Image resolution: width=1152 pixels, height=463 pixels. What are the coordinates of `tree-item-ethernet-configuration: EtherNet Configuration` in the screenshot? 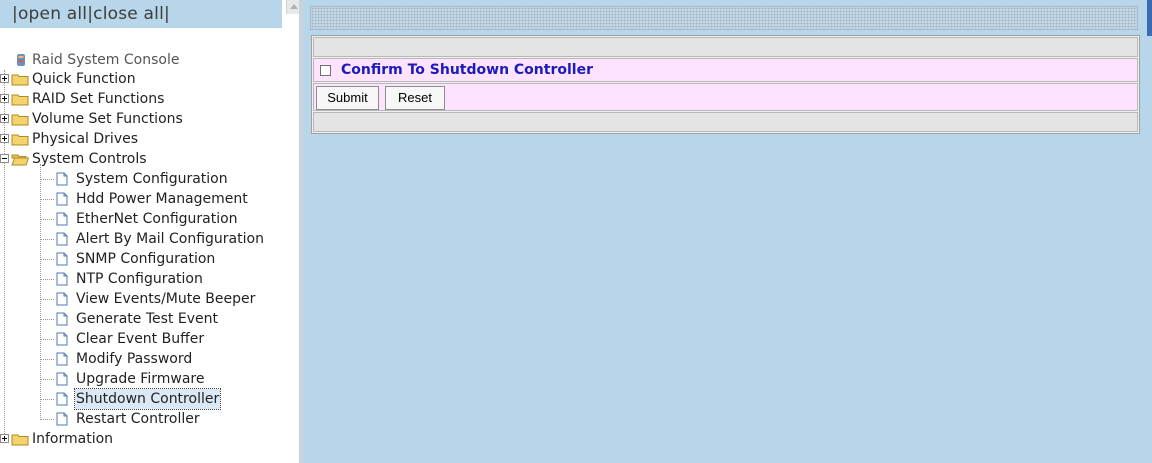 It's located at (160, 219).